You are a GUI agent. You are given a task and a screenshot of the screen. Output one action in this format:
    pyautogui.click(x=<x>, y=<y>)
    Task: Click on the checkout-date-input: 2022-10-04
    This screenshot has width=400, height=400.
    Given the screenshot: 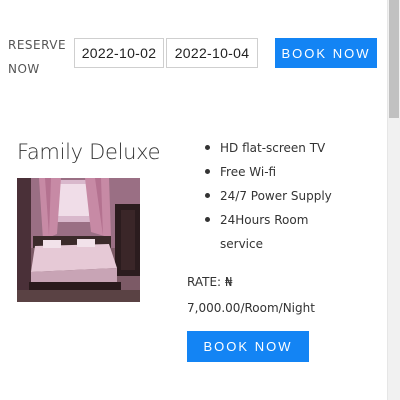 What is the action you would take?
    pyautogui.click(x=212, y=53)
    